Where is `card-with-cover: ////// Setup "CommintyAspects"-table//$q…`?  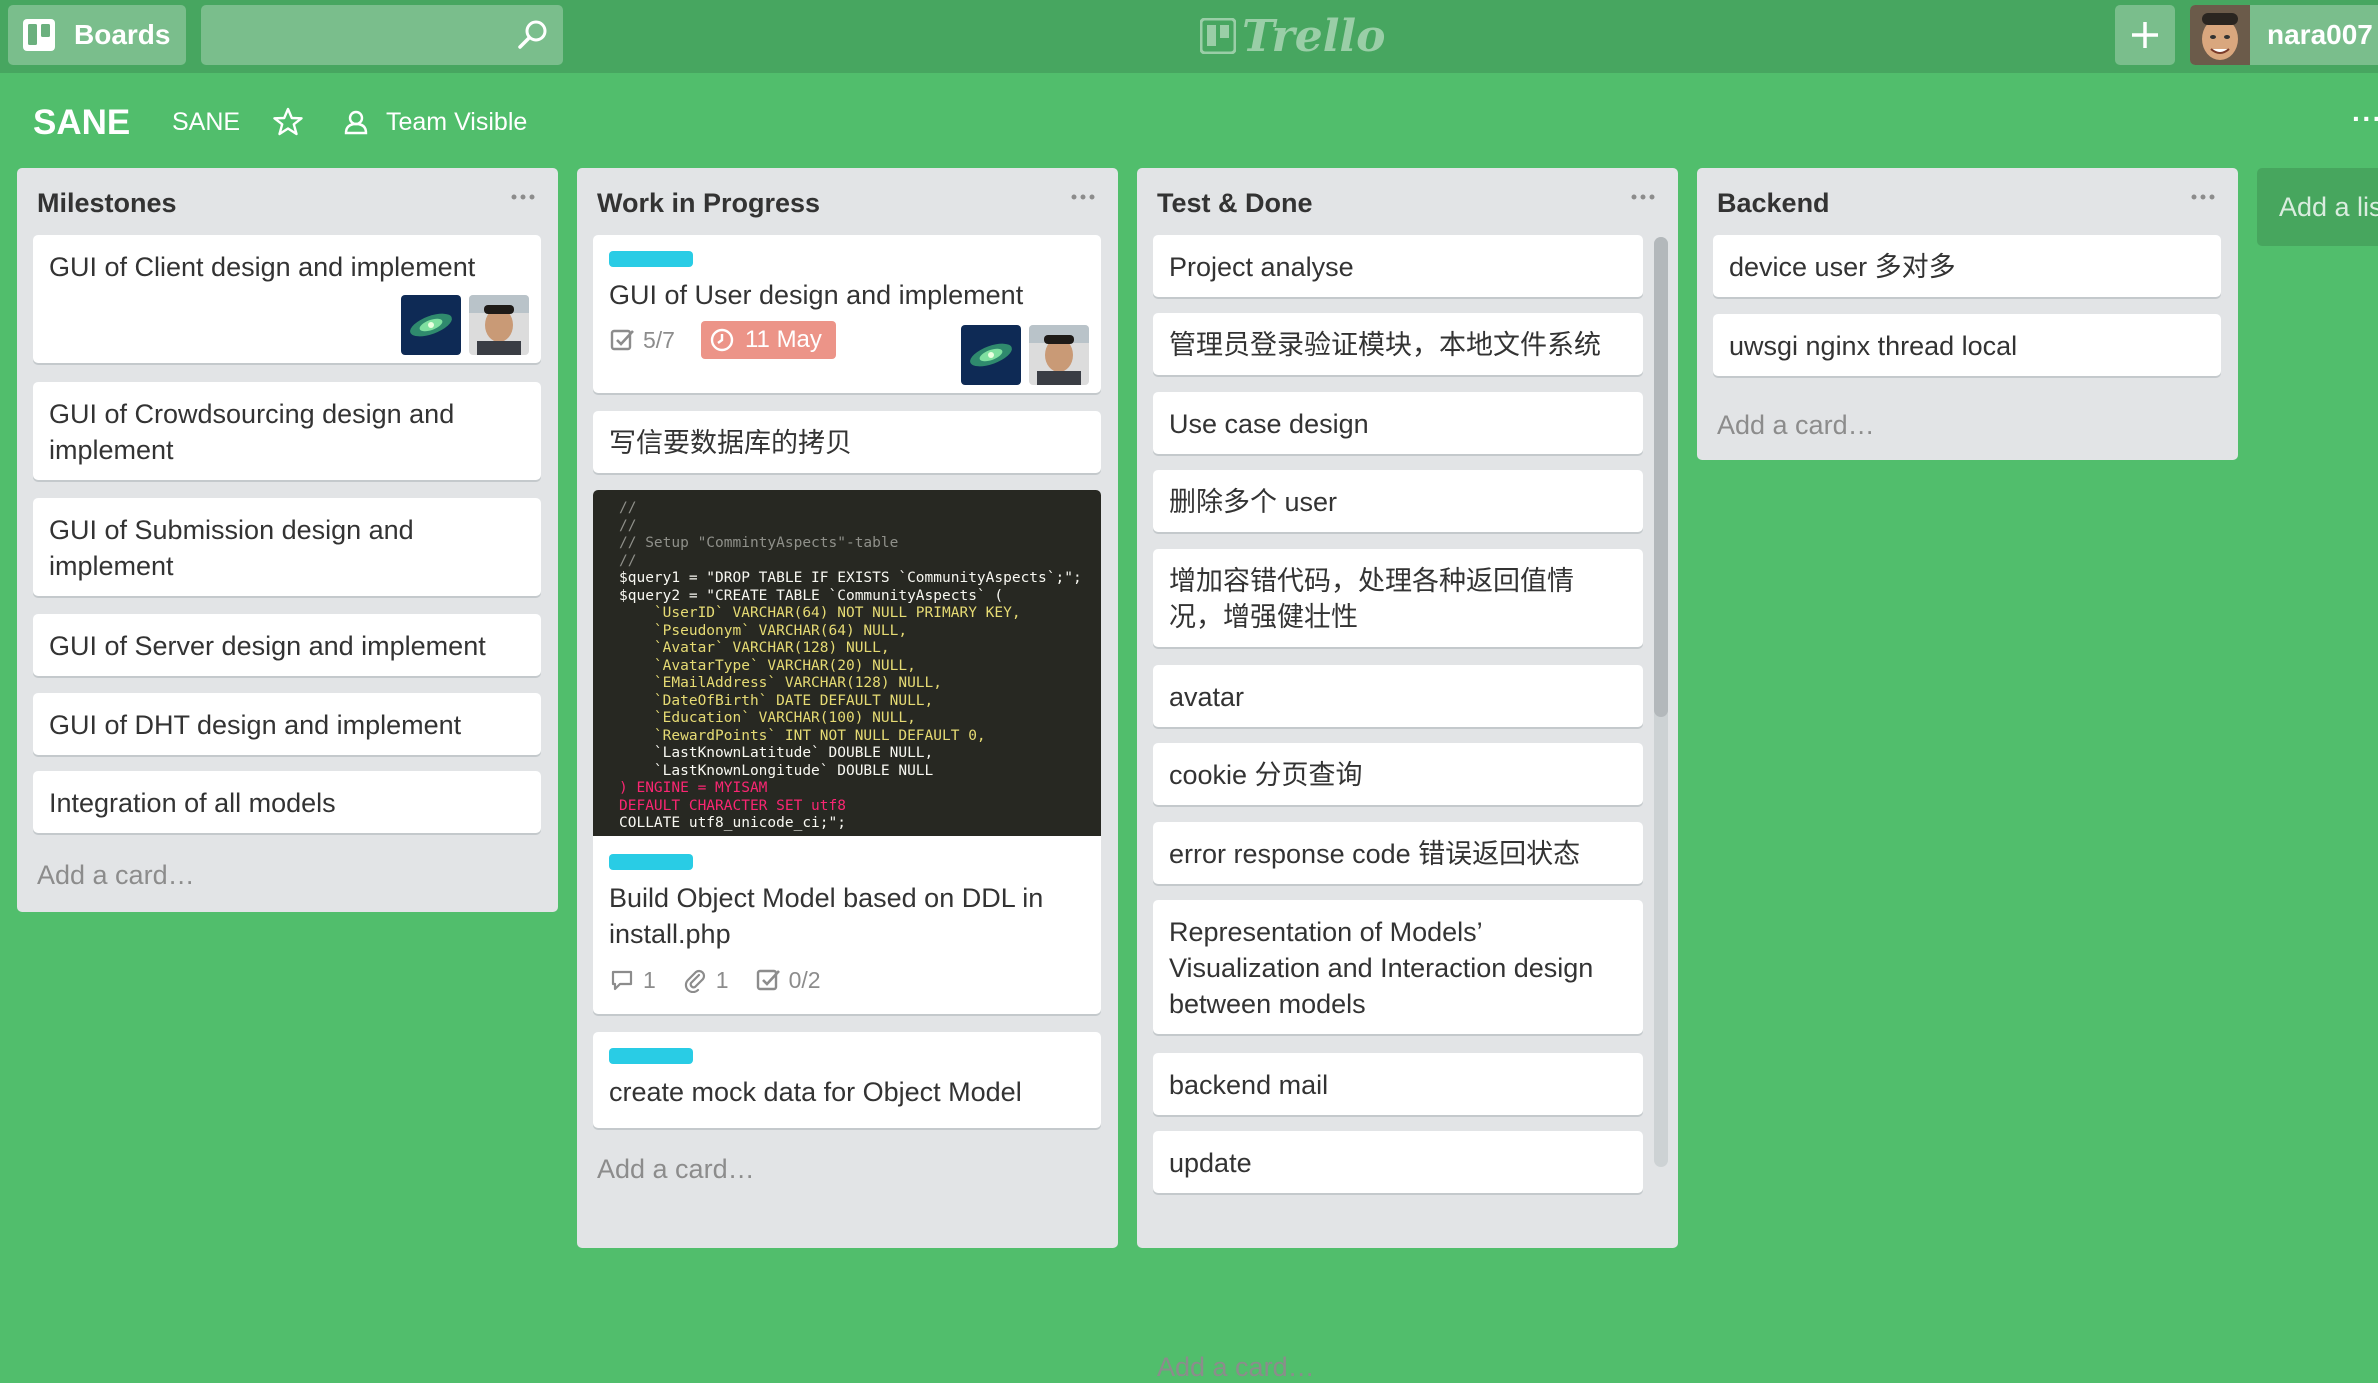
card-with-cover: ////// Setup "CommintyAspects"-table//$q… is located at coordinates (847, 752).